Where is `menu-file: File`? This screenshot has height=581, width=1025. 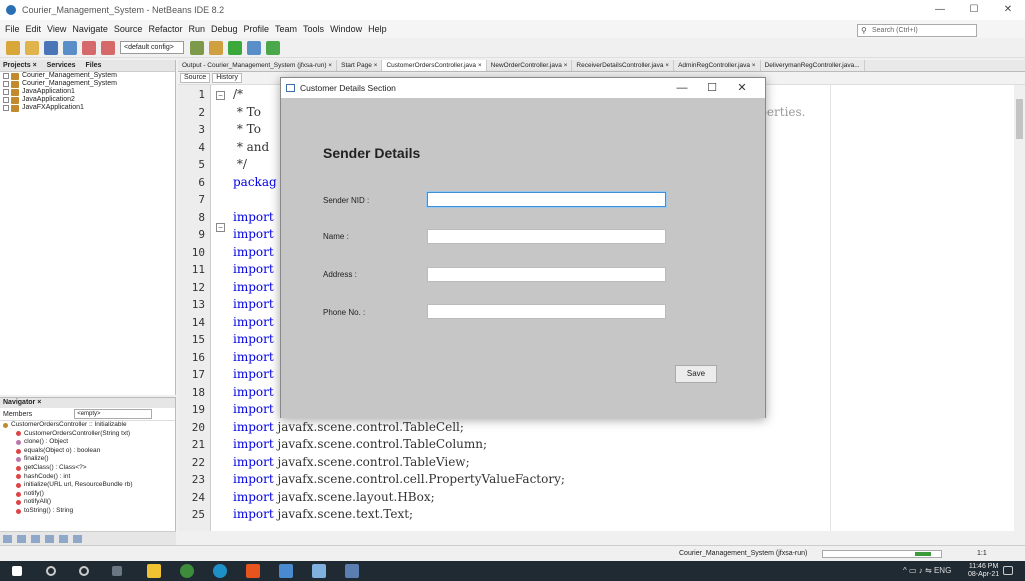
menu-file: File is located at coordinates (12, 29).